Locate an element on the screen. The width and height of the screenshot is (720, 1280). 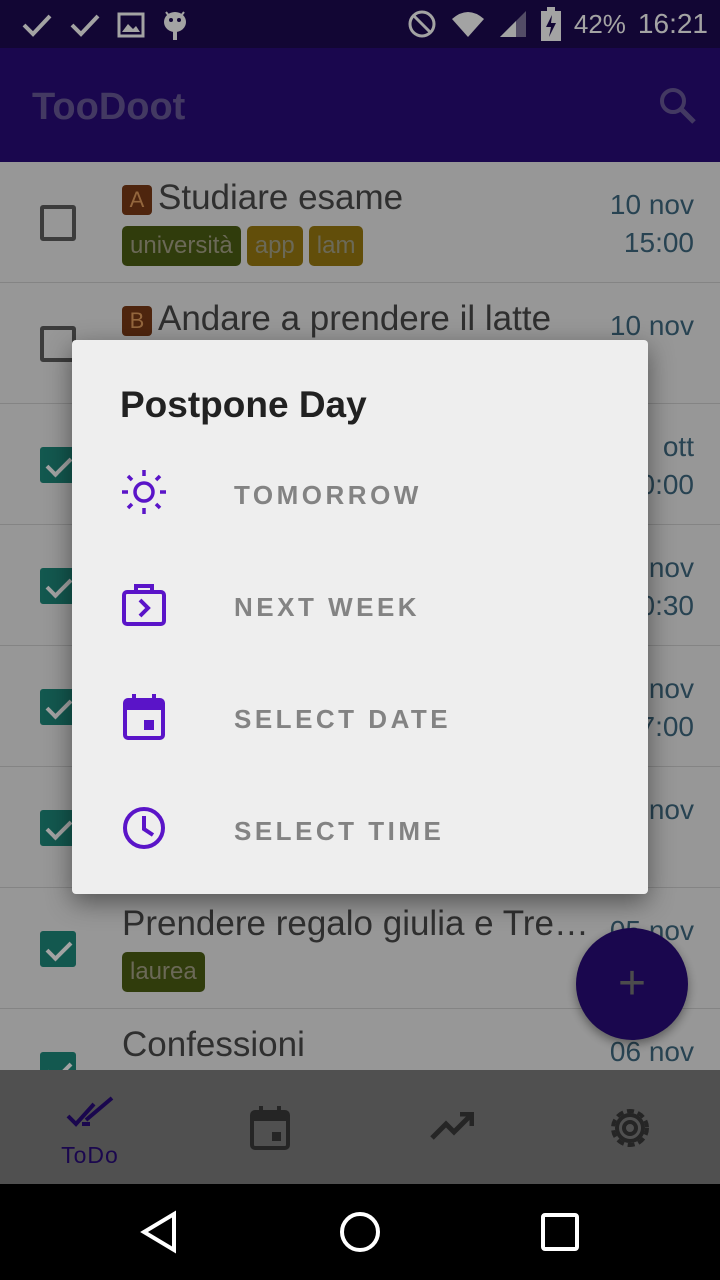
sun-icon is located at coordinates (144, 492).